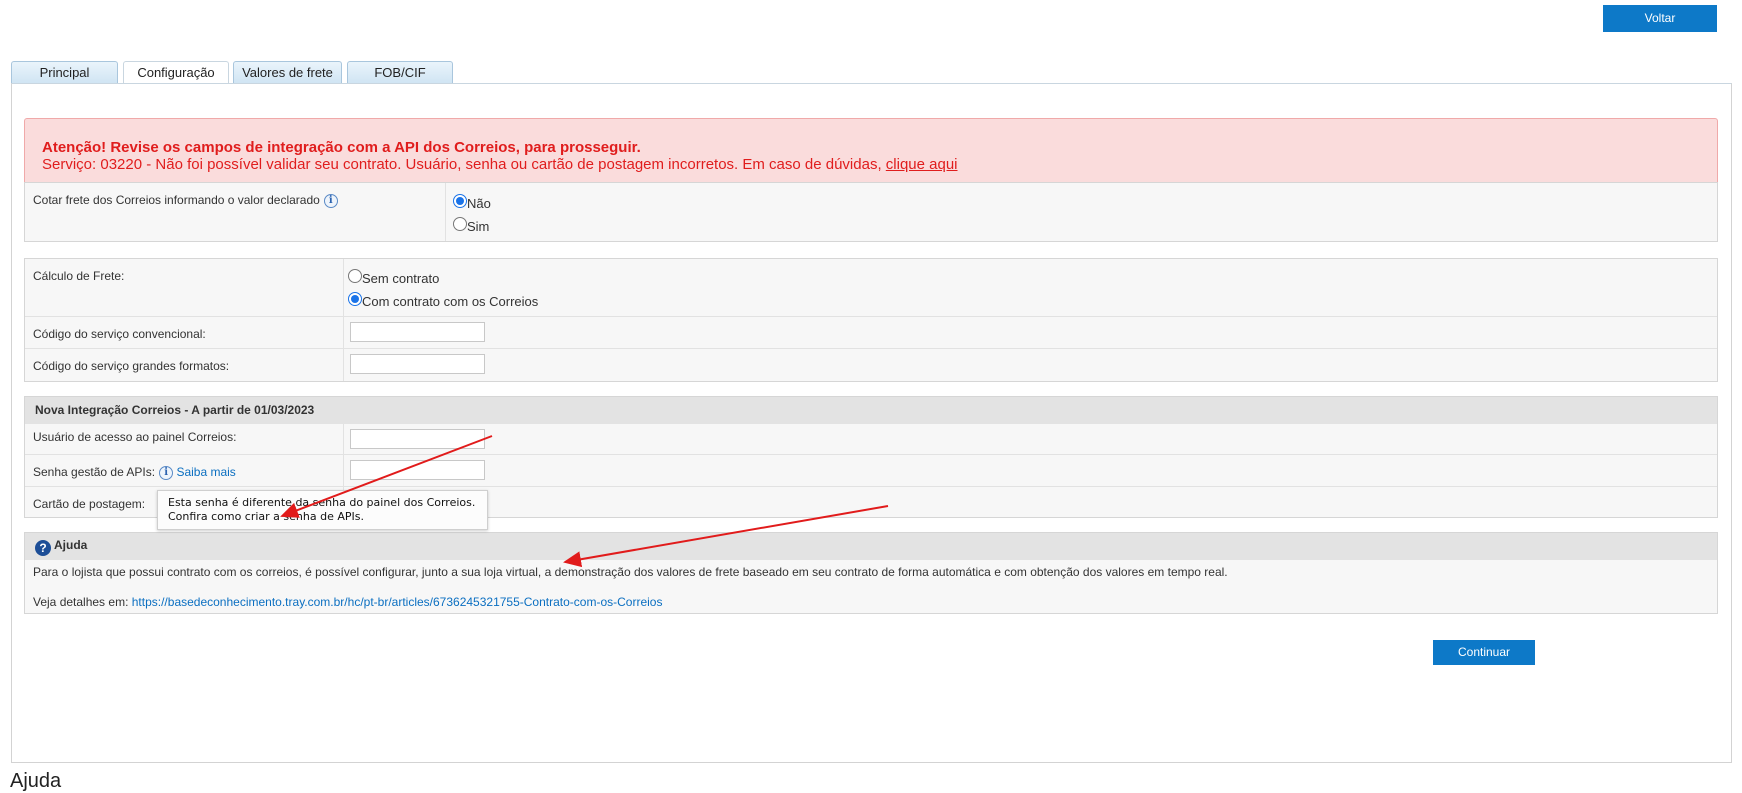 Image resolution: width=1742 pixels, height=793 pixels. Describe the element at coordinates (417, 364) in the screenshot. I see `large-format-service-input` at that location.